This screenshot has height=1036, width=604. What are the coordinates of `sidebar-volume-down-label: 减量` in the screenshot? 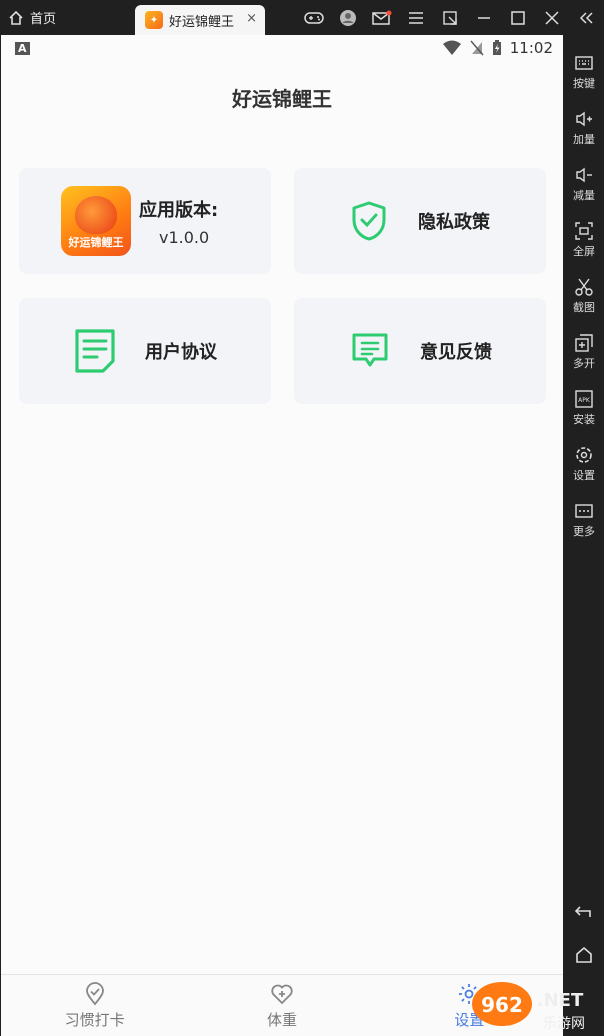 It's located at (584, 195).